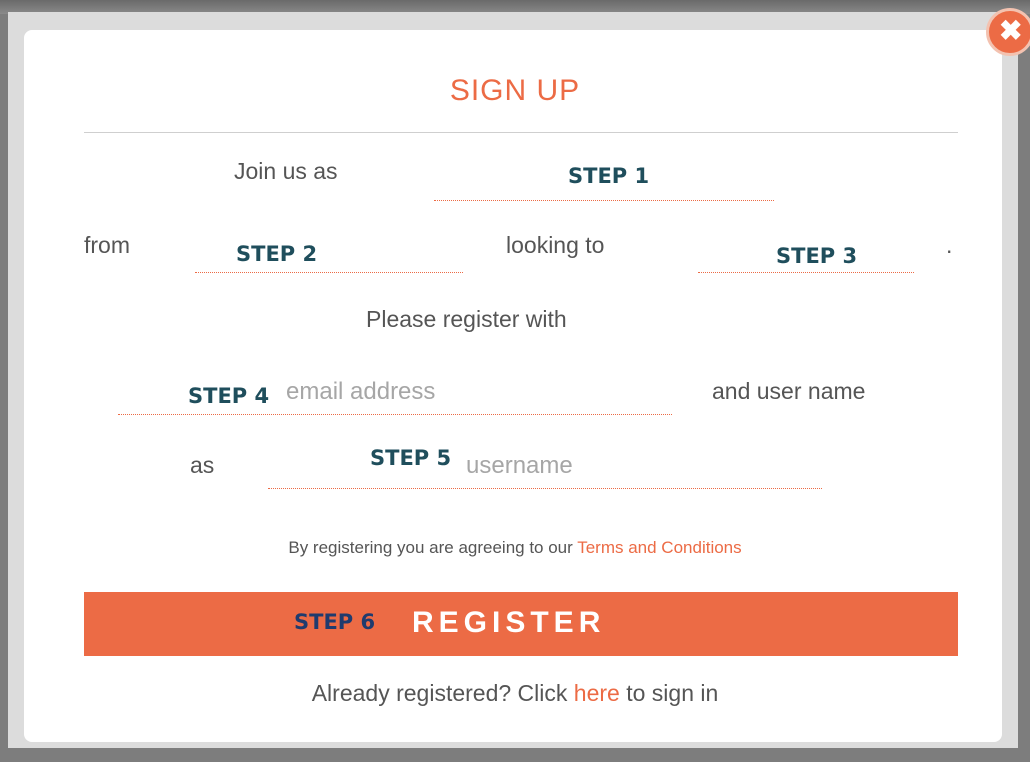 Image resolution: width=1030 pixels, height=762 pixels. Describe the element at coordinates (277, 254) in the screenshot. I see `step-2-label: STEP 2` at that location.